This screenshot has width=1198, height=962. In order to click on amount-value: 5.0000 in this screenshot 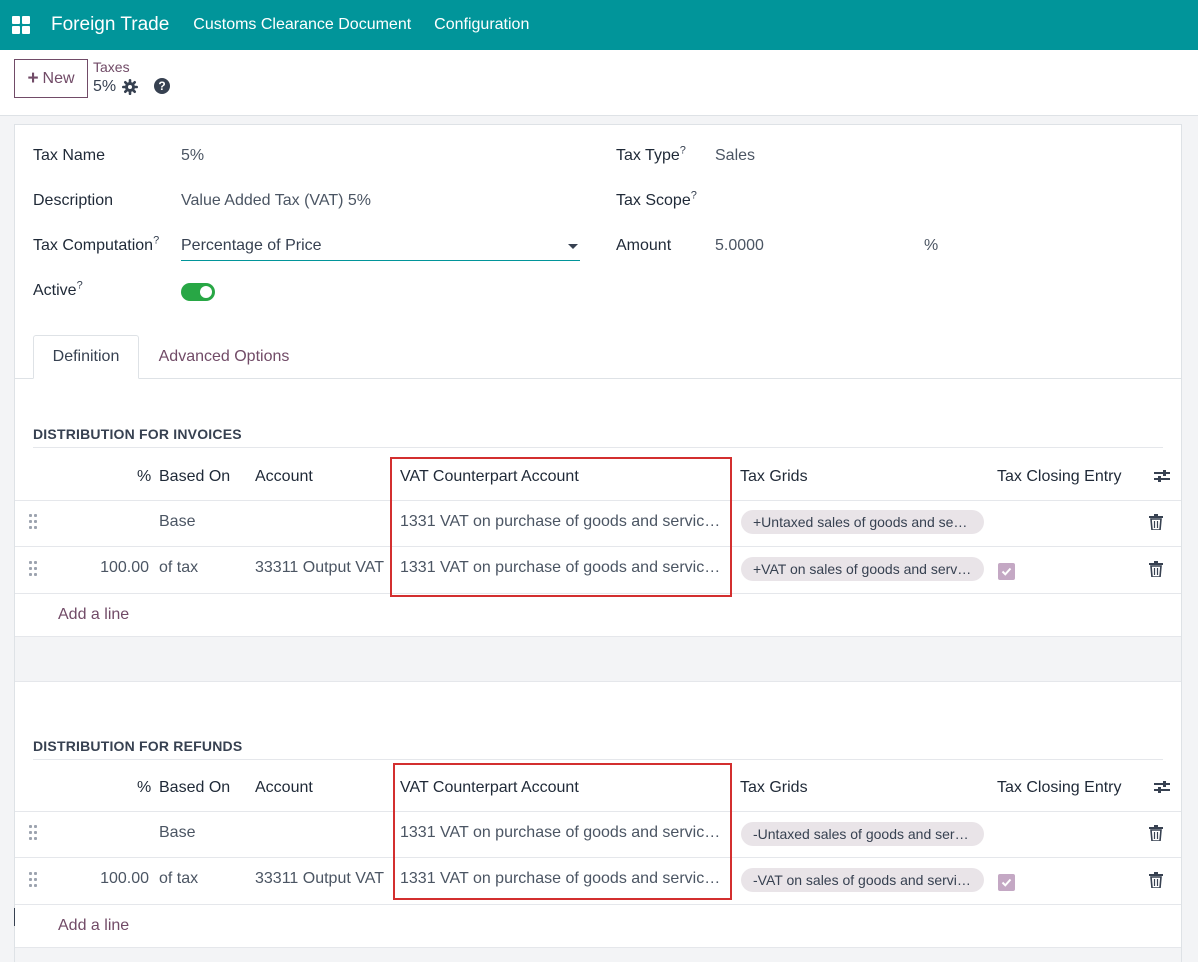, I will do `click(739, 246)`.